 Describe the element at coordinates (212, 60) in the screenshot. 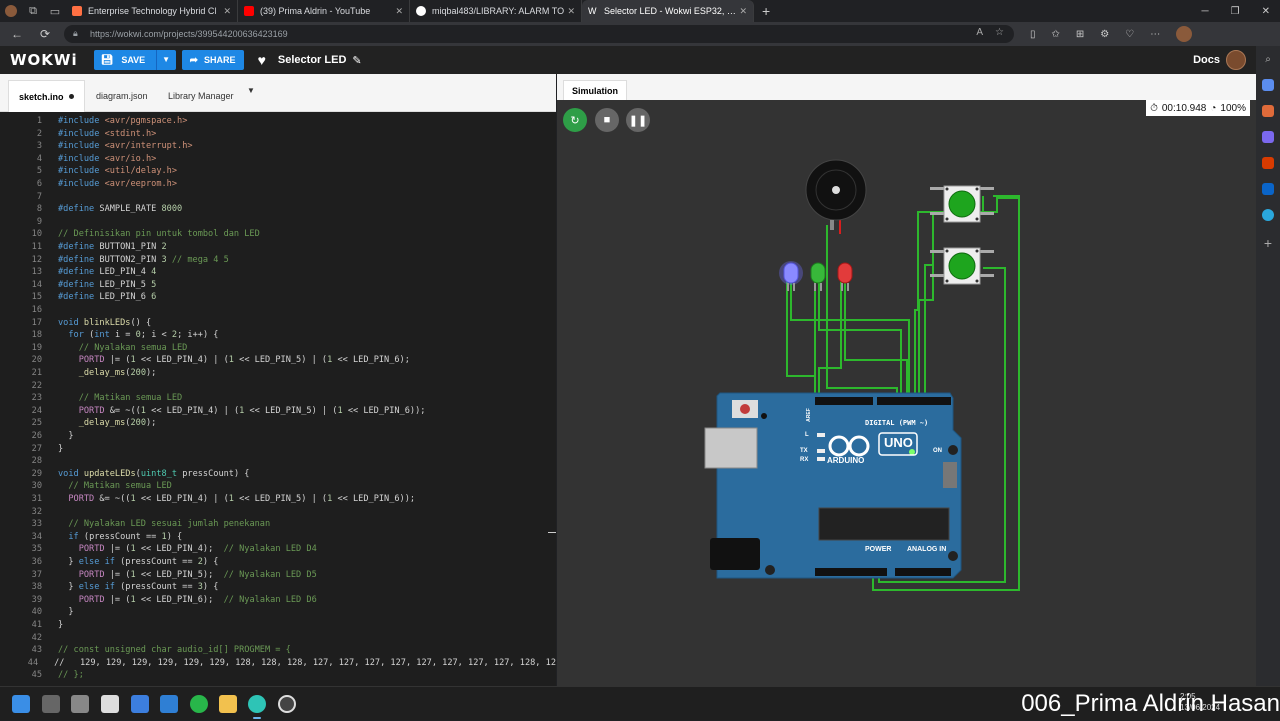

I see `share-button: ➦ SHARE` at that location.